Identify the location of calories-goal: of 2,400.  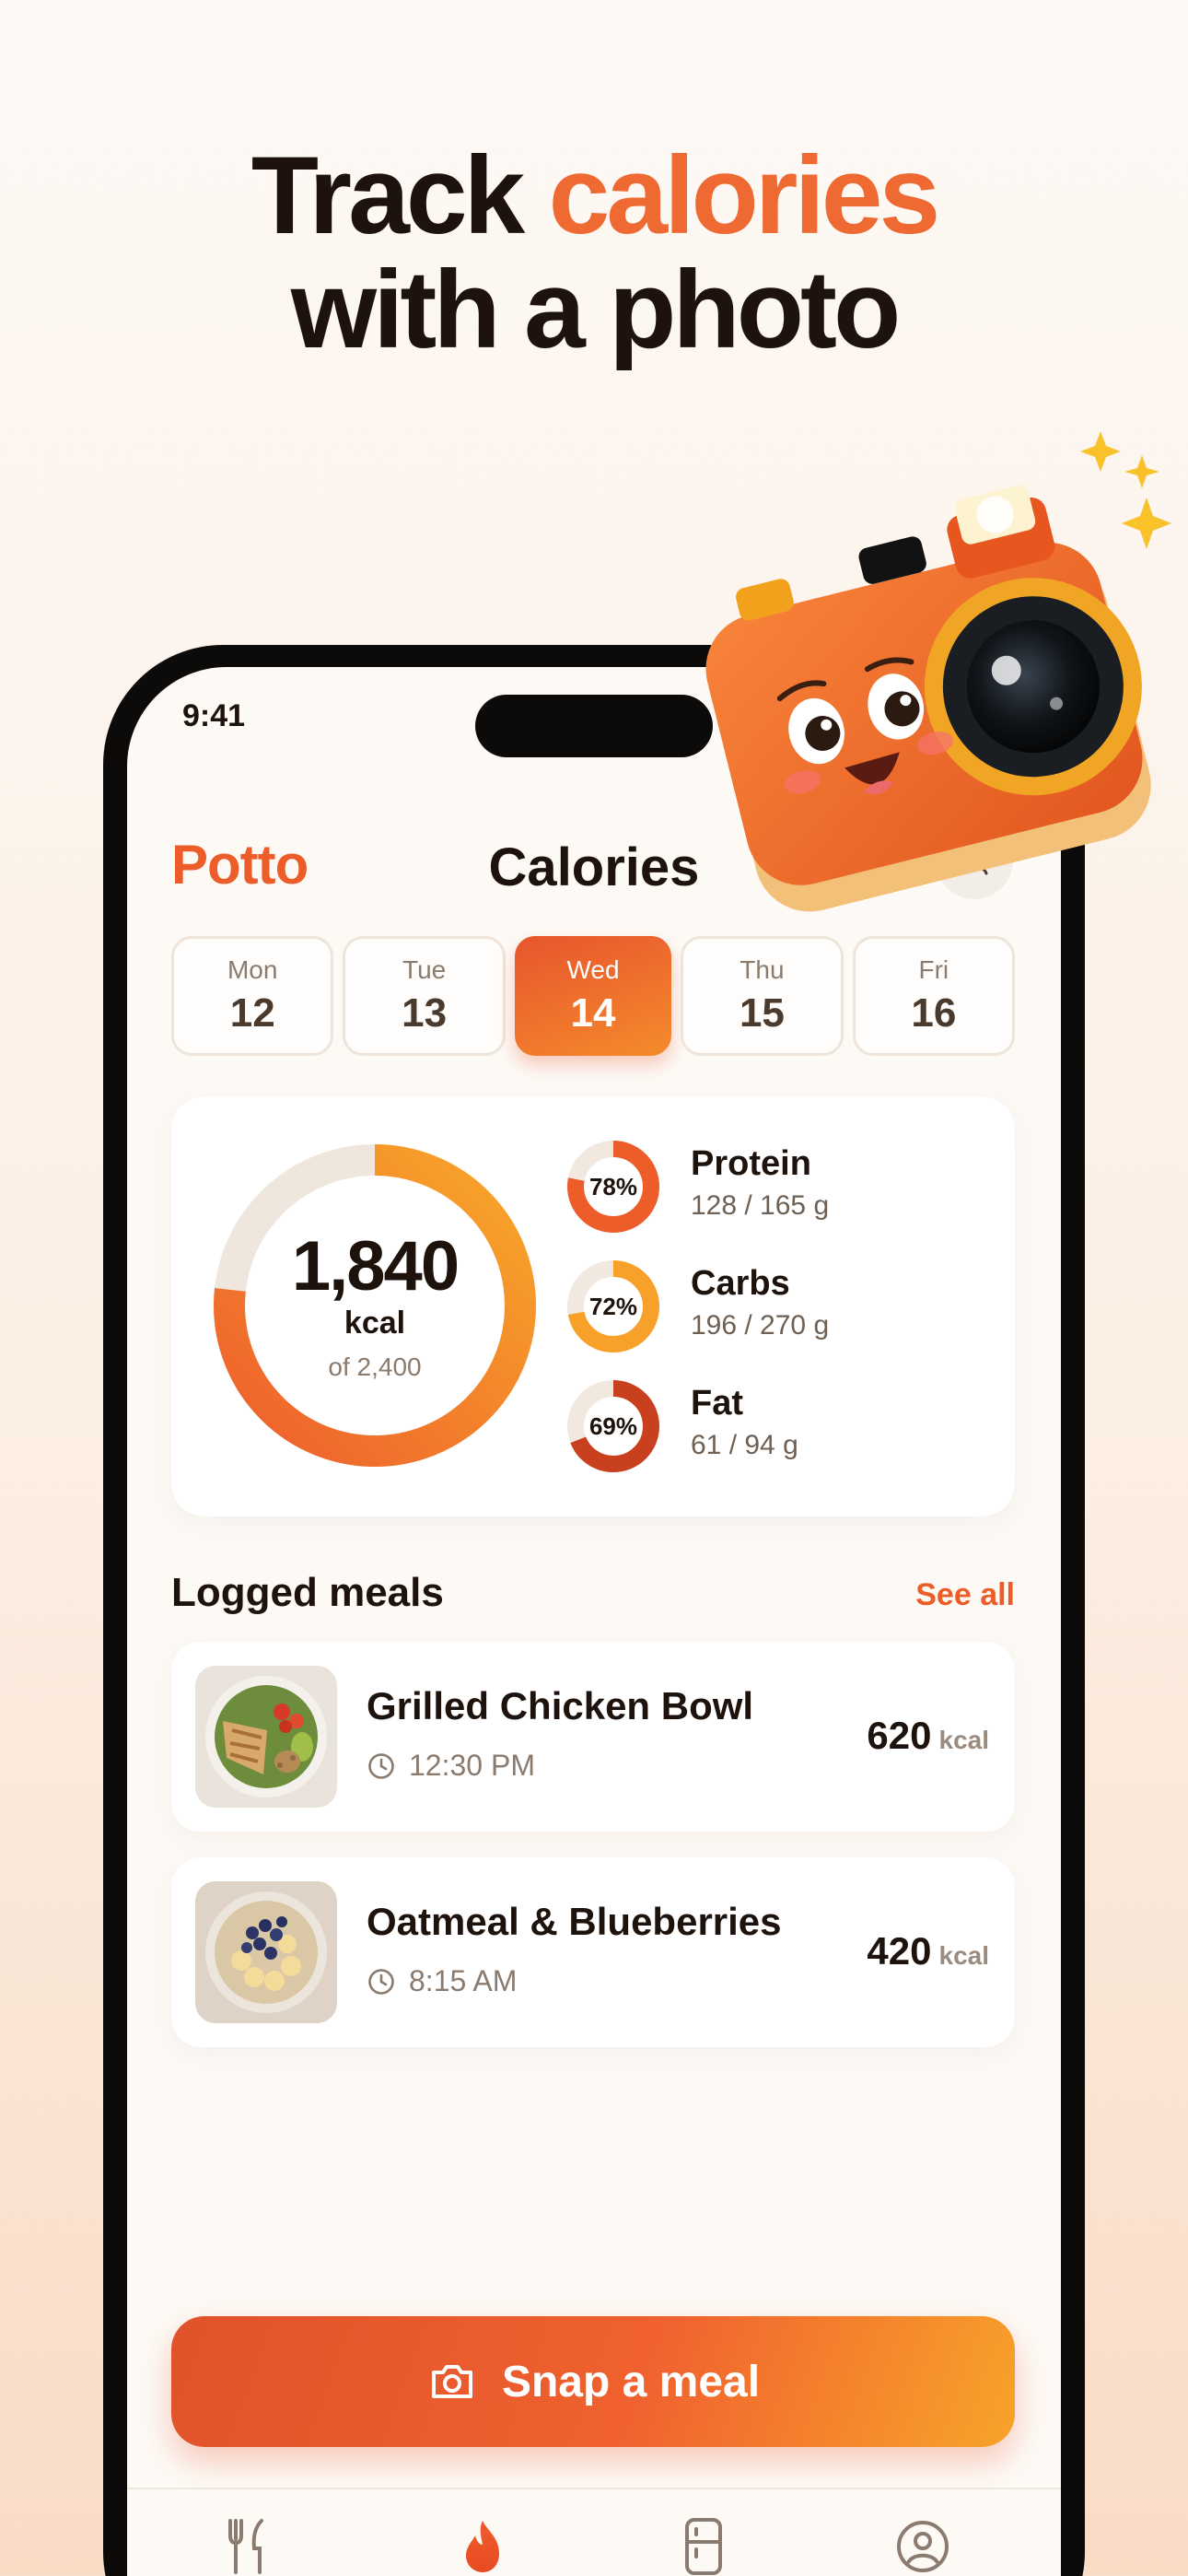
(375, 1366).